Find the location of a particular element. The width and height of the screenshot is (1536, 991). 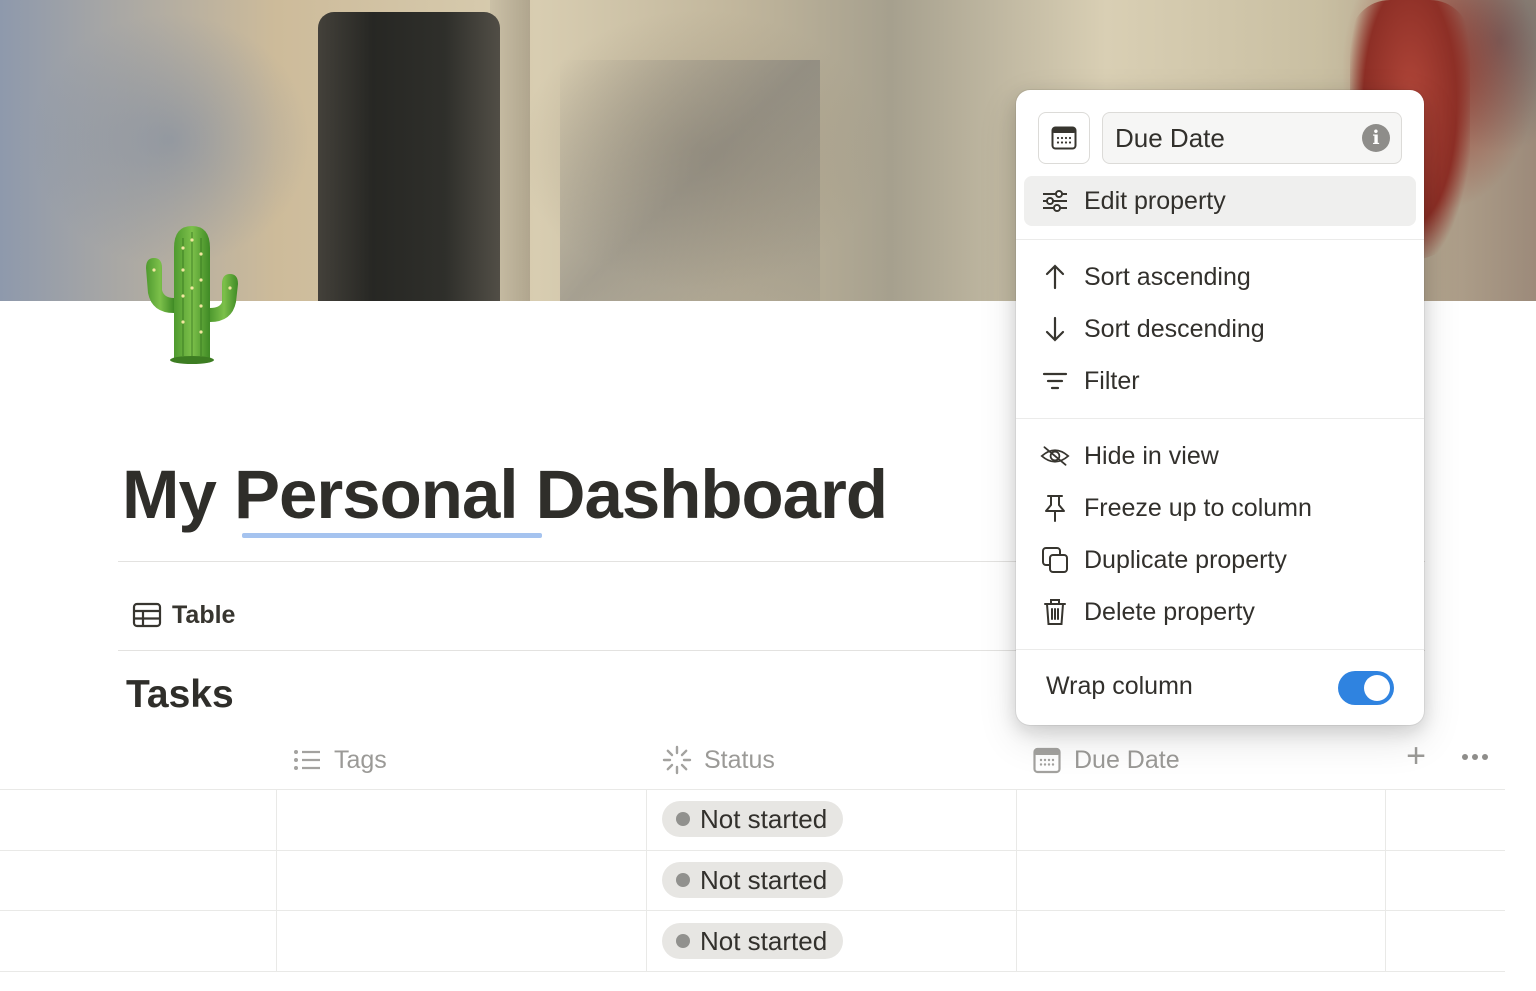

sort-ascending-item: Sort ascending is located at coordinates (1220, 277).